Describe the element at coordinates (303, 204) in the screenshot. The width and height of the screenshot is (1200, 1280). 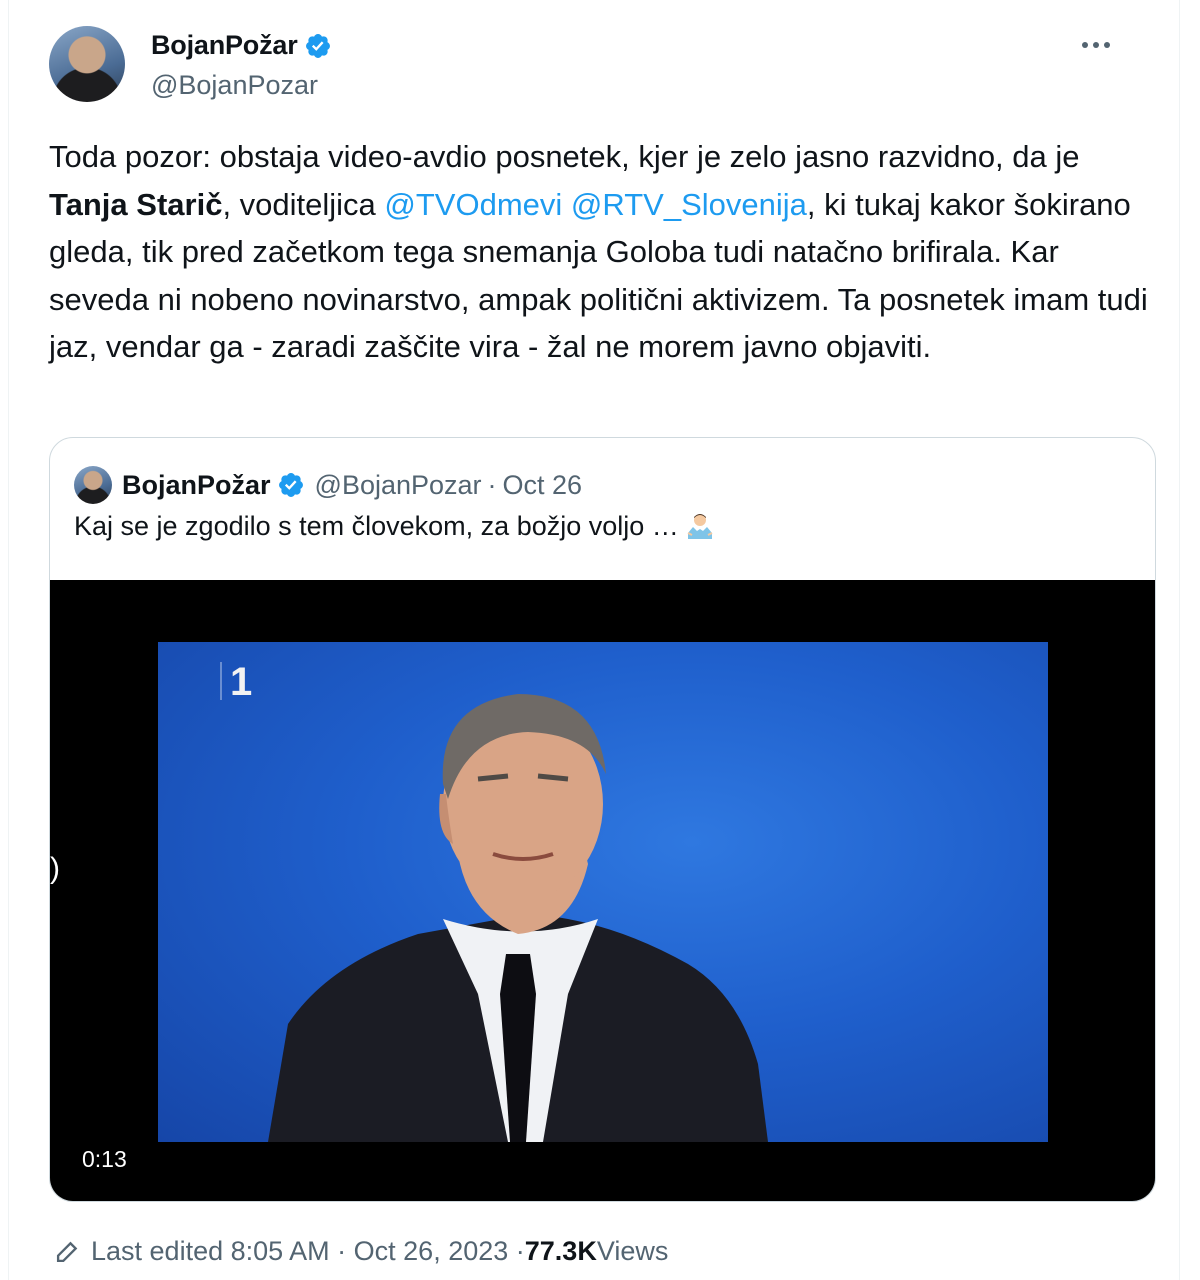
I see `tweet-text-part: , voditeljica` at that location.